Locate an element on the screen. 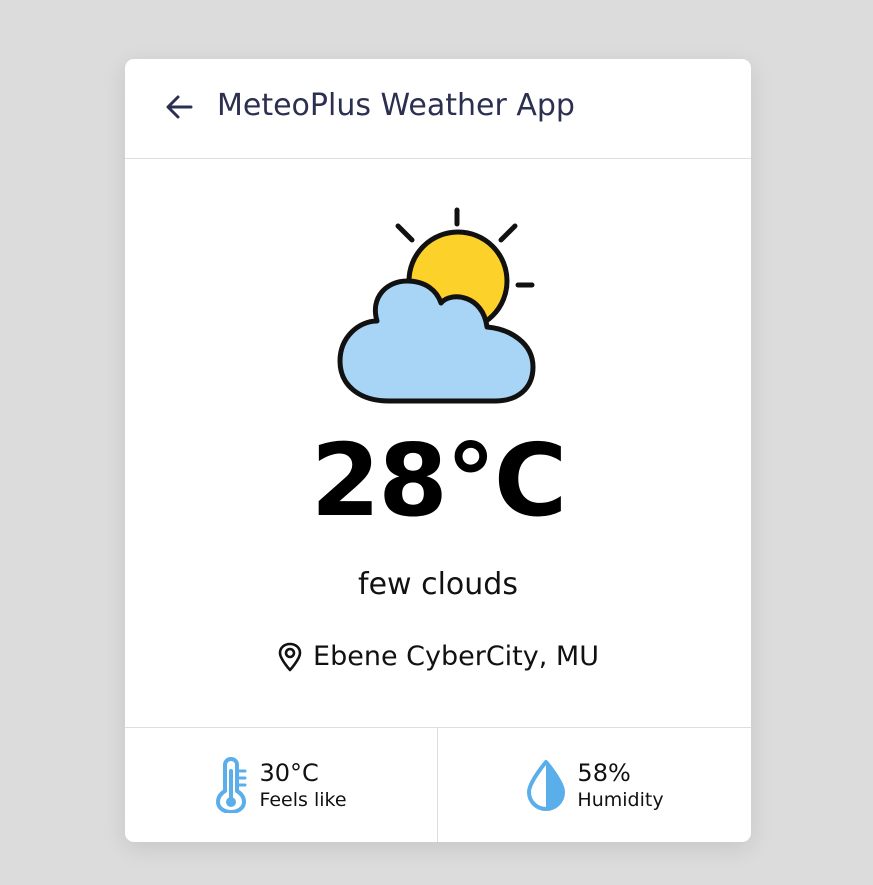 The width and height of the screenshot is (873, 885). water-drop-icon is located at coordinates (546, 785).